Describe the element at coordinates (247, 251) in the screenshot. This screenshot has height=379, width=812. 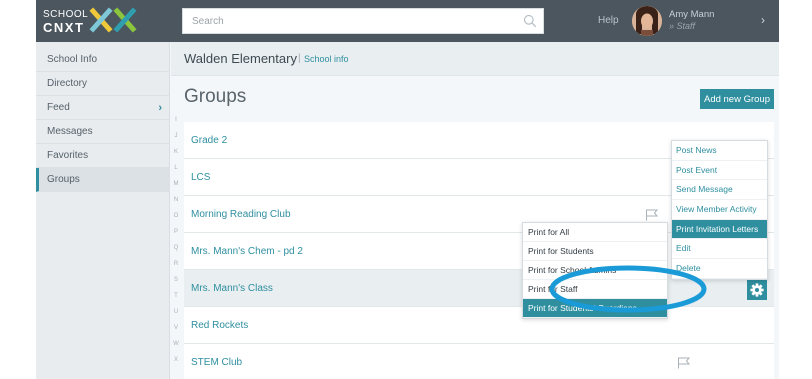
I see `group-name: Mrs. Mann's Chem - pd 2` at that location.